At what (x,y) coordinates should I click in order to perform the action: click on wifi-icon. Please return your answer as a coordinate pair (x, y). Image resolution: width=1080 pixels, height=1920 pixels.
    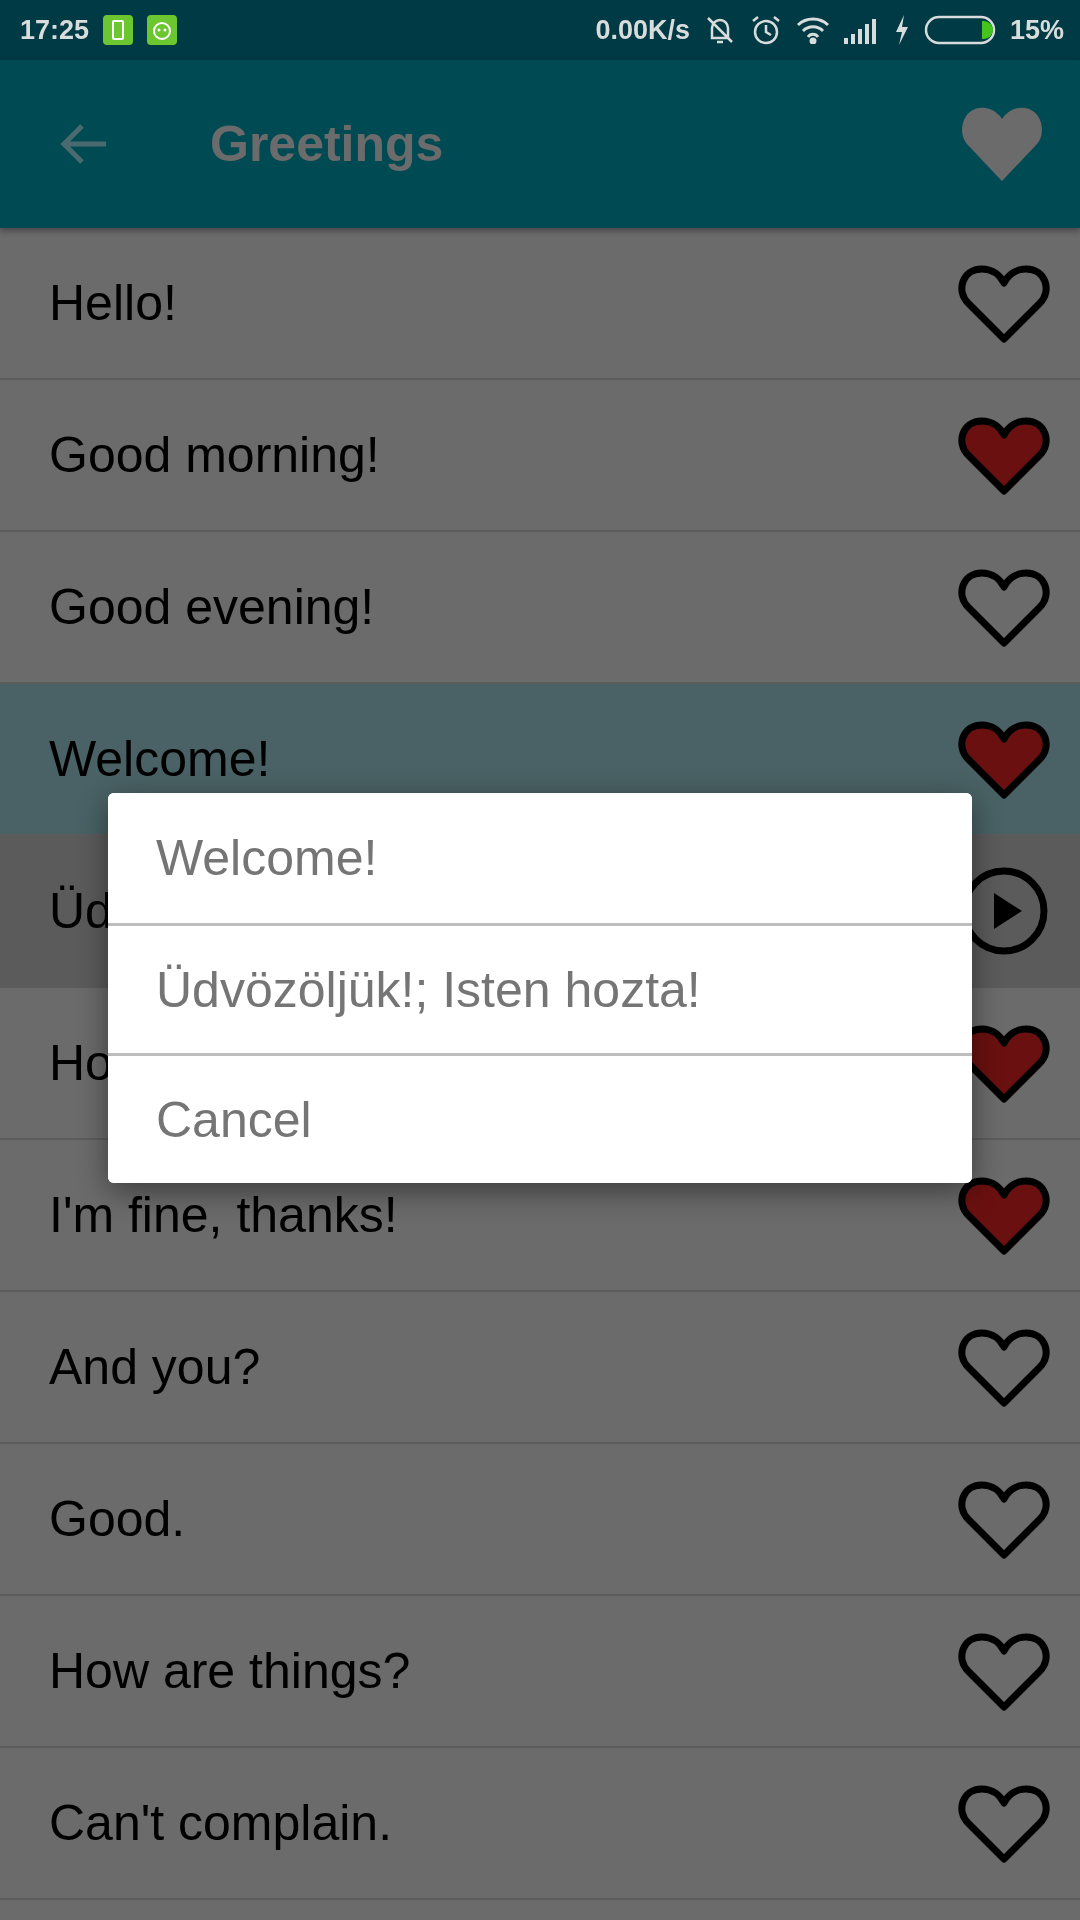
    Looking at the image, I should click on (812, 30).